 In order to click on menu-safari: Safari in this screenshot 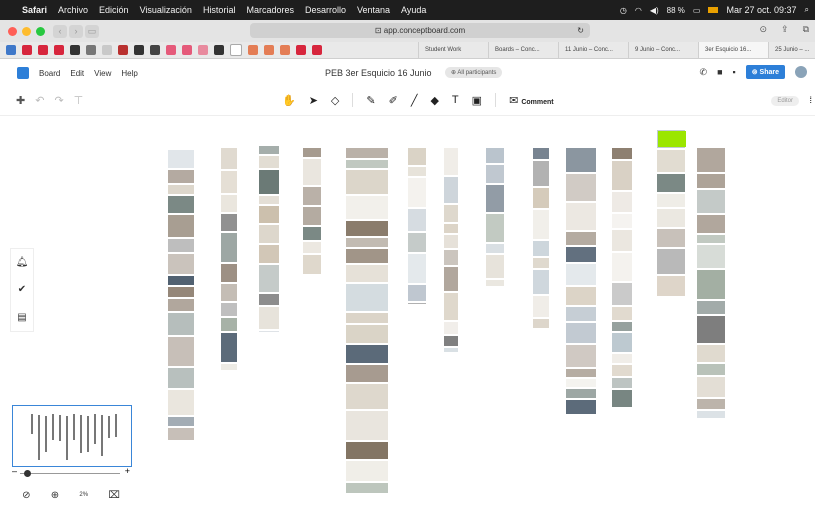, I will do `click(34, 10)`.